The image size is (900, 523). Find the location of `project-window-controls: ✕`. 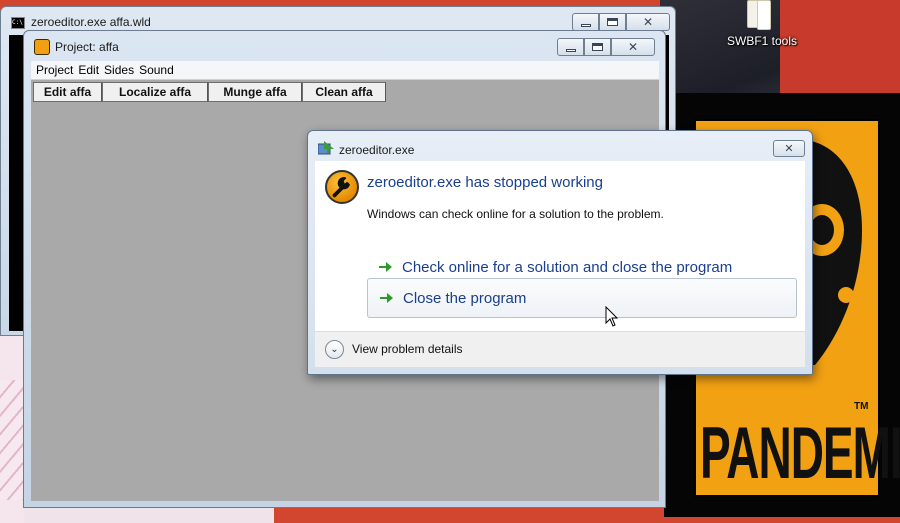

project-window-controls: ✕ is located at coordinates (606, 47).